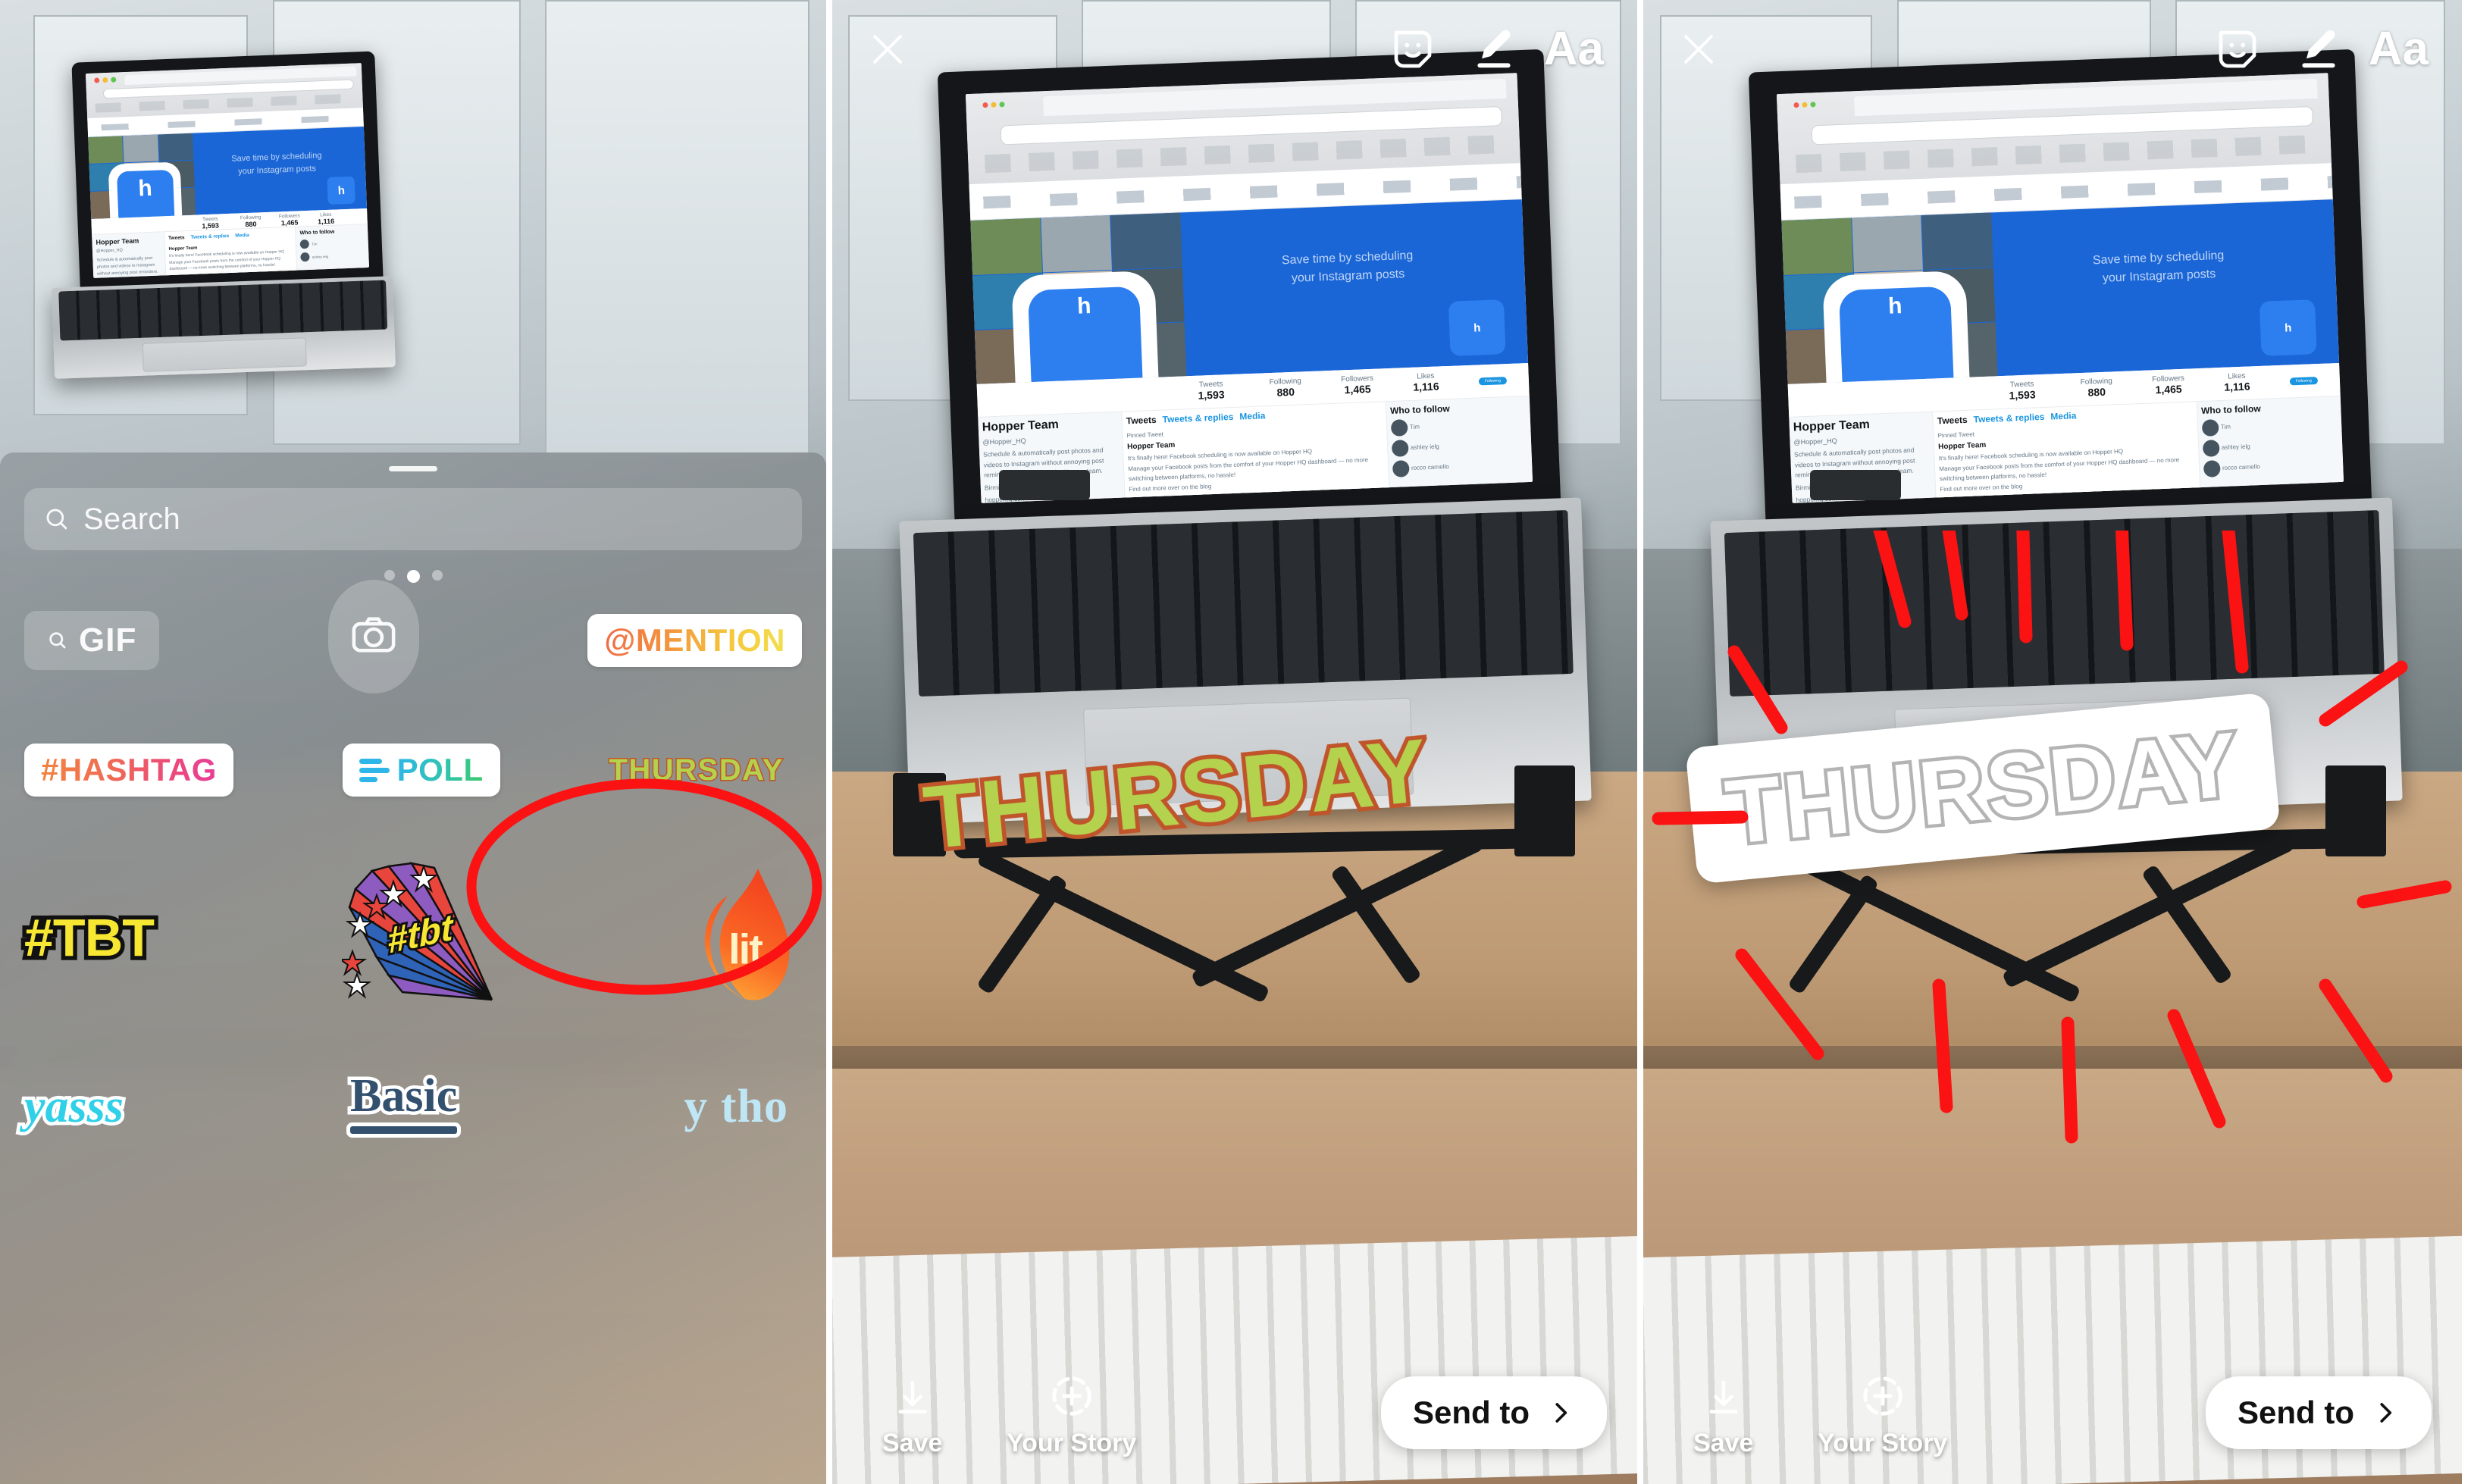 The height and width of the screenshot is (1484, 2474). I want to click on sticker-thursday: THURSDAY, so click(705, 770).